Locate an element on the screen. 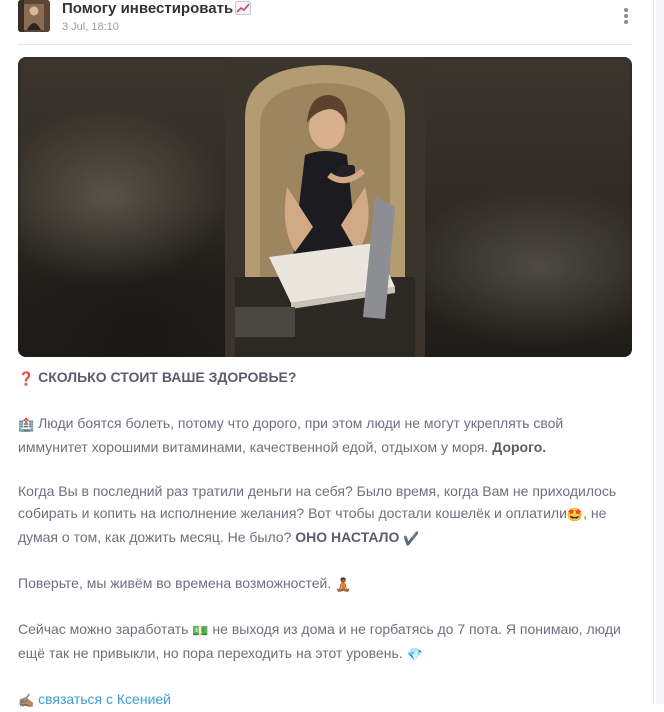 The width and height of the screenshot is (664, 712). writing-hand-icon: ✍🏽 is located at coordinates (26, 700).